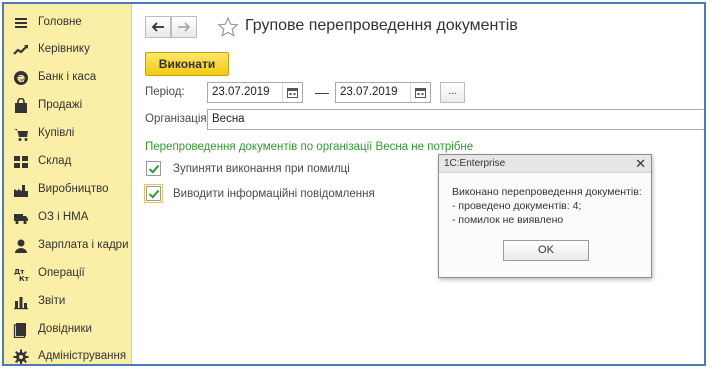 This screenshot has height=370, width=710. I want to click on run-button: Виконати, so click(187, 64).